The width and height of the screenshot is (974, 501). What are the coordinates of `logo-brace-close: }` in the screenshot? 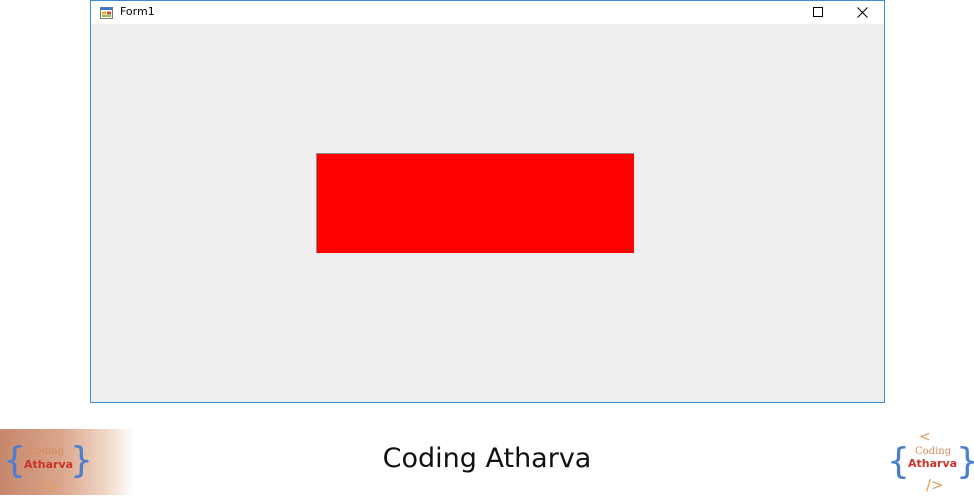 It's located at (965, 461).